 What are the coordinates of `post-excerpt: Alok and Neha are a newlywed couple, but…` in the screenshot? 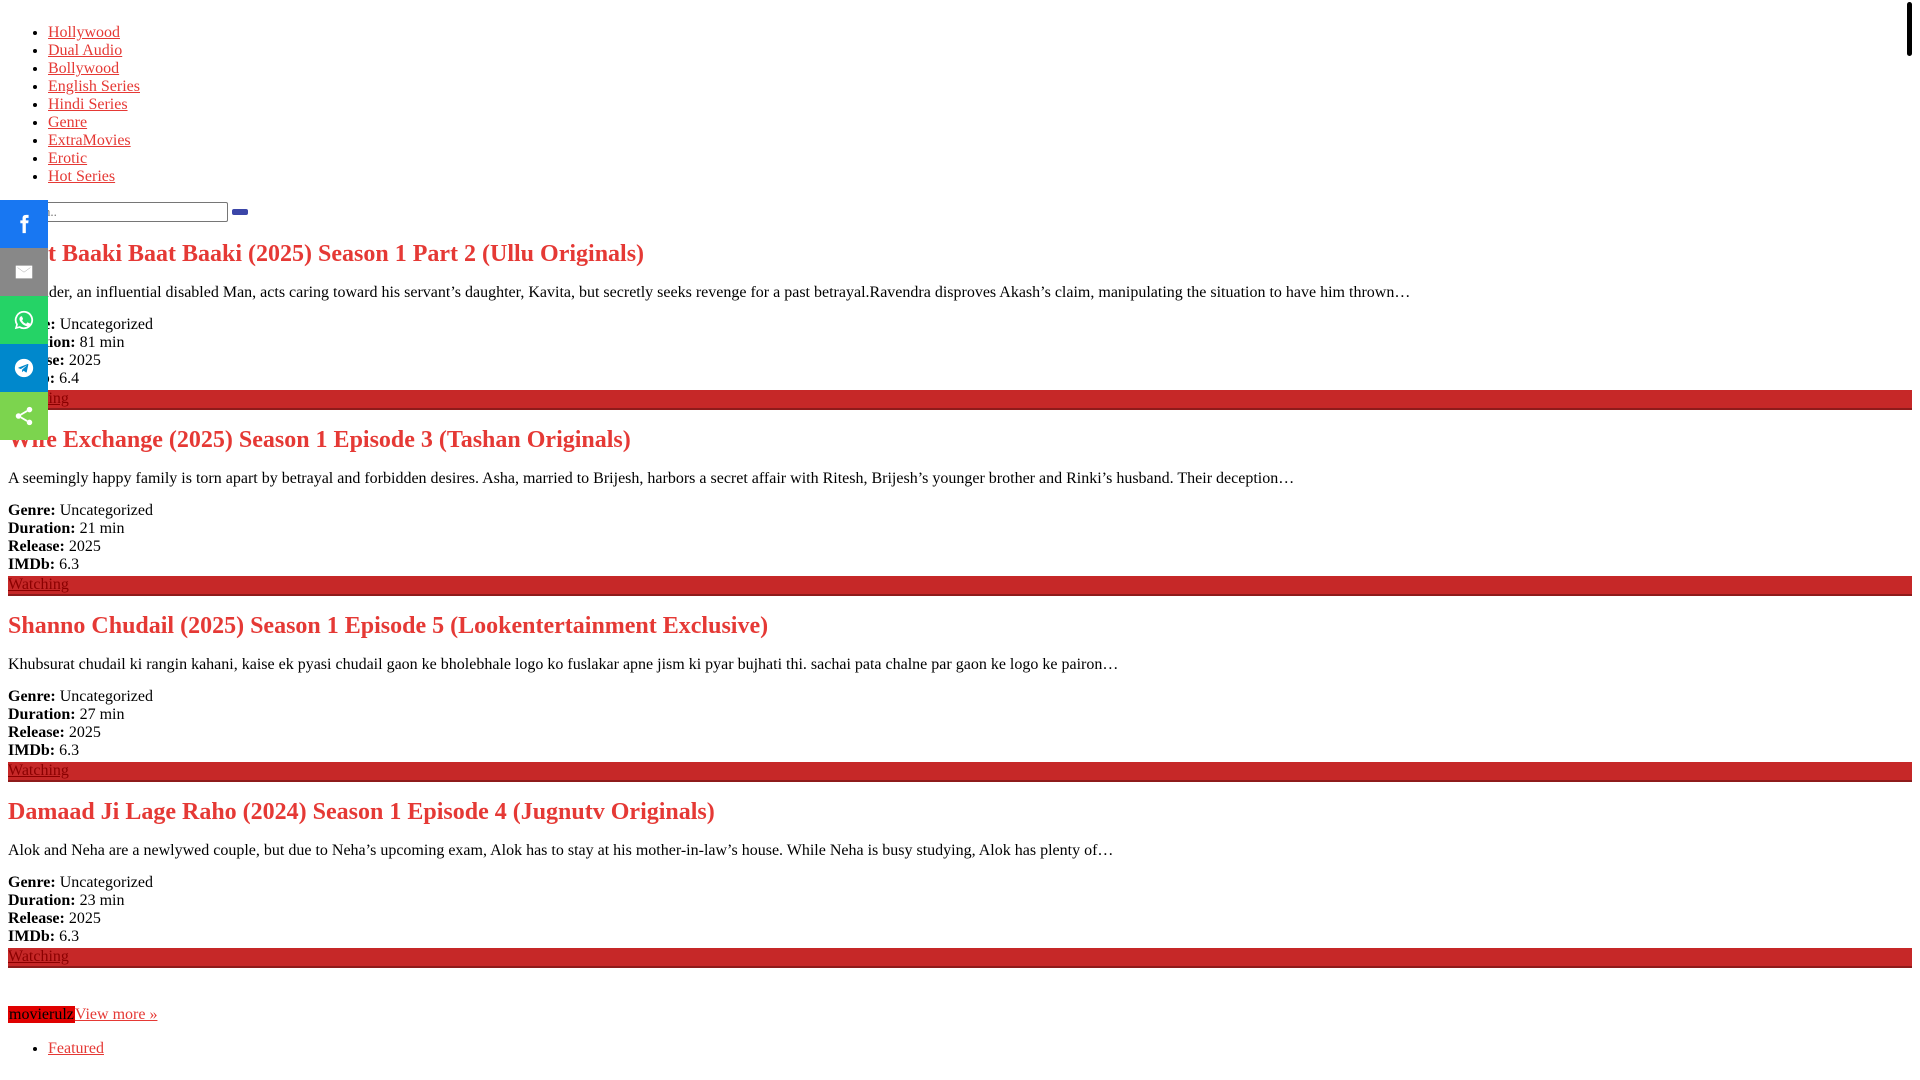 It's located at (561, 850).